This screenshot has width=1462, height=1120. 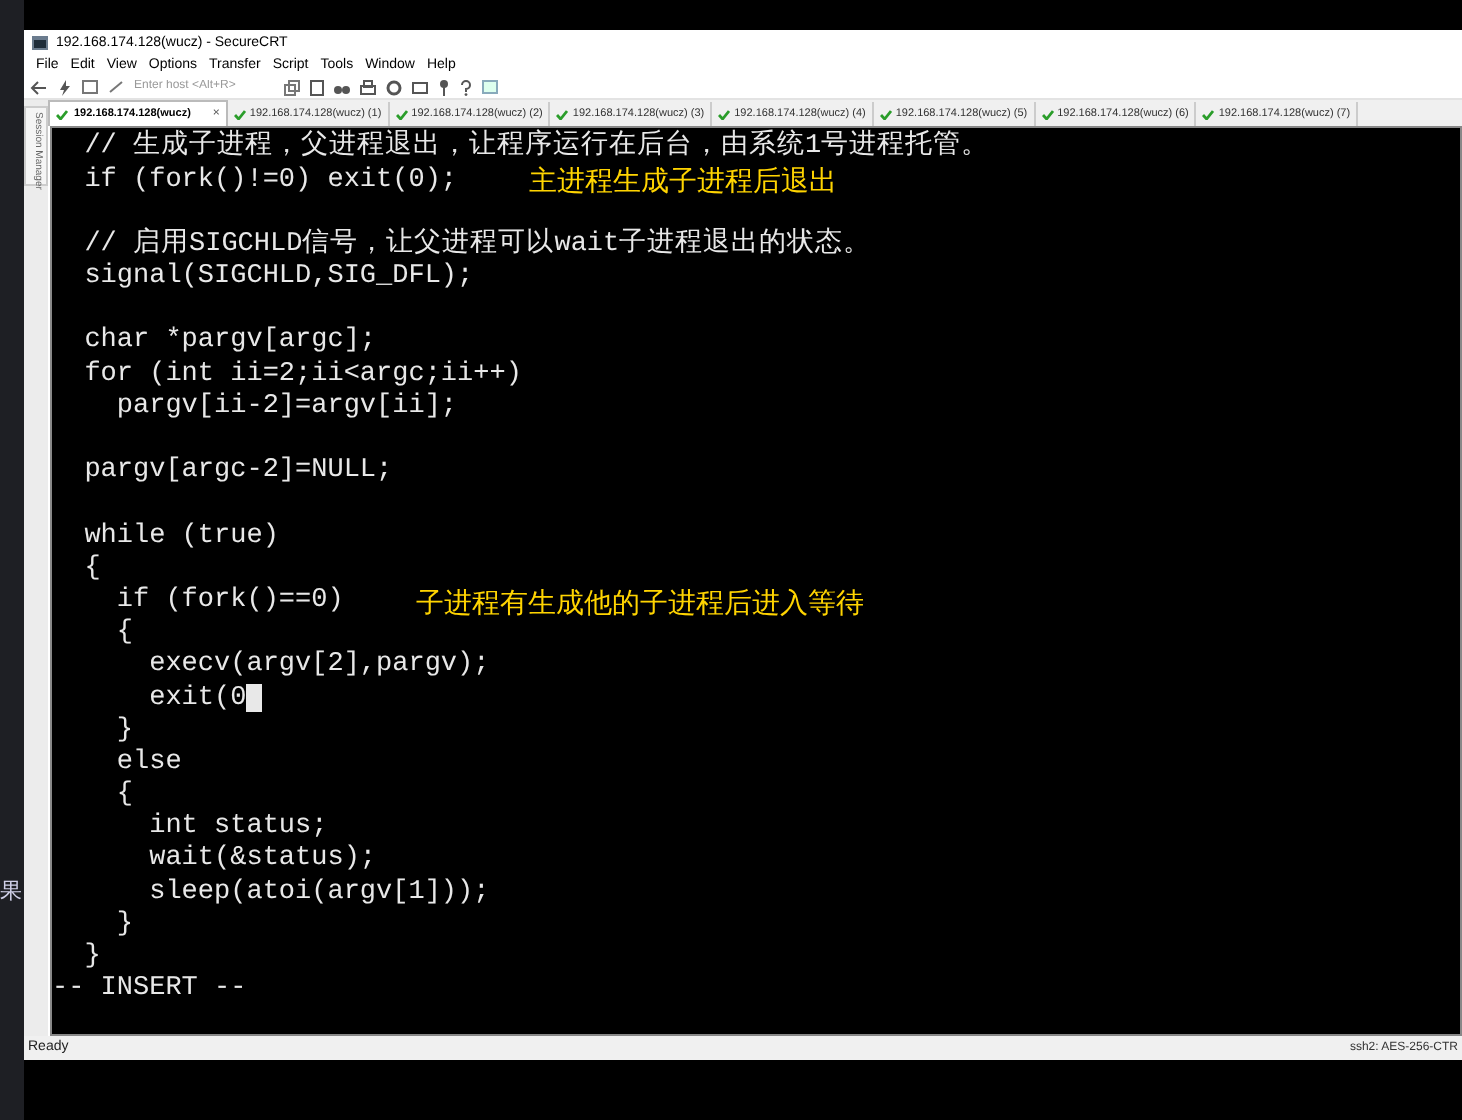 I want to click on code-line: if (fork()!=0) exit(0);, so click(x=270, y=181).